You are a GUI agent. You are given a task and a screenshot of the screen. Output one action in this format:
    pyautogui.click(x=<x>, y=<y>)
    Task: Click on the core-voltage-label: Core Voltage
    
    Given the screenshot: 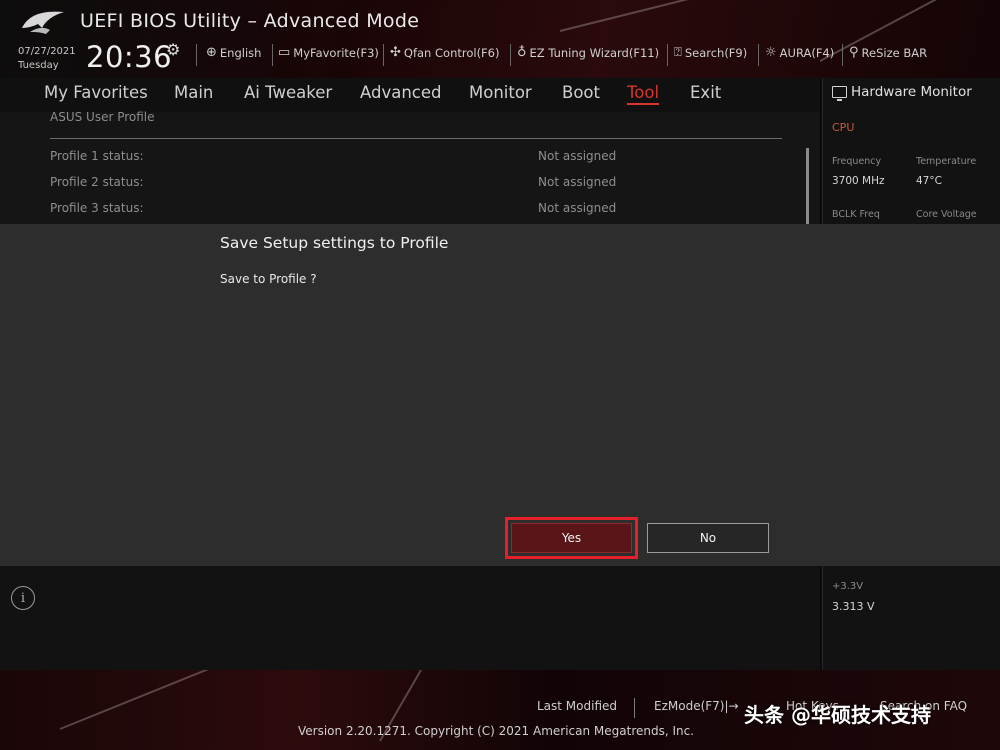 What is the action you would take?
    pyautogui.click(x=946, y=214)
    